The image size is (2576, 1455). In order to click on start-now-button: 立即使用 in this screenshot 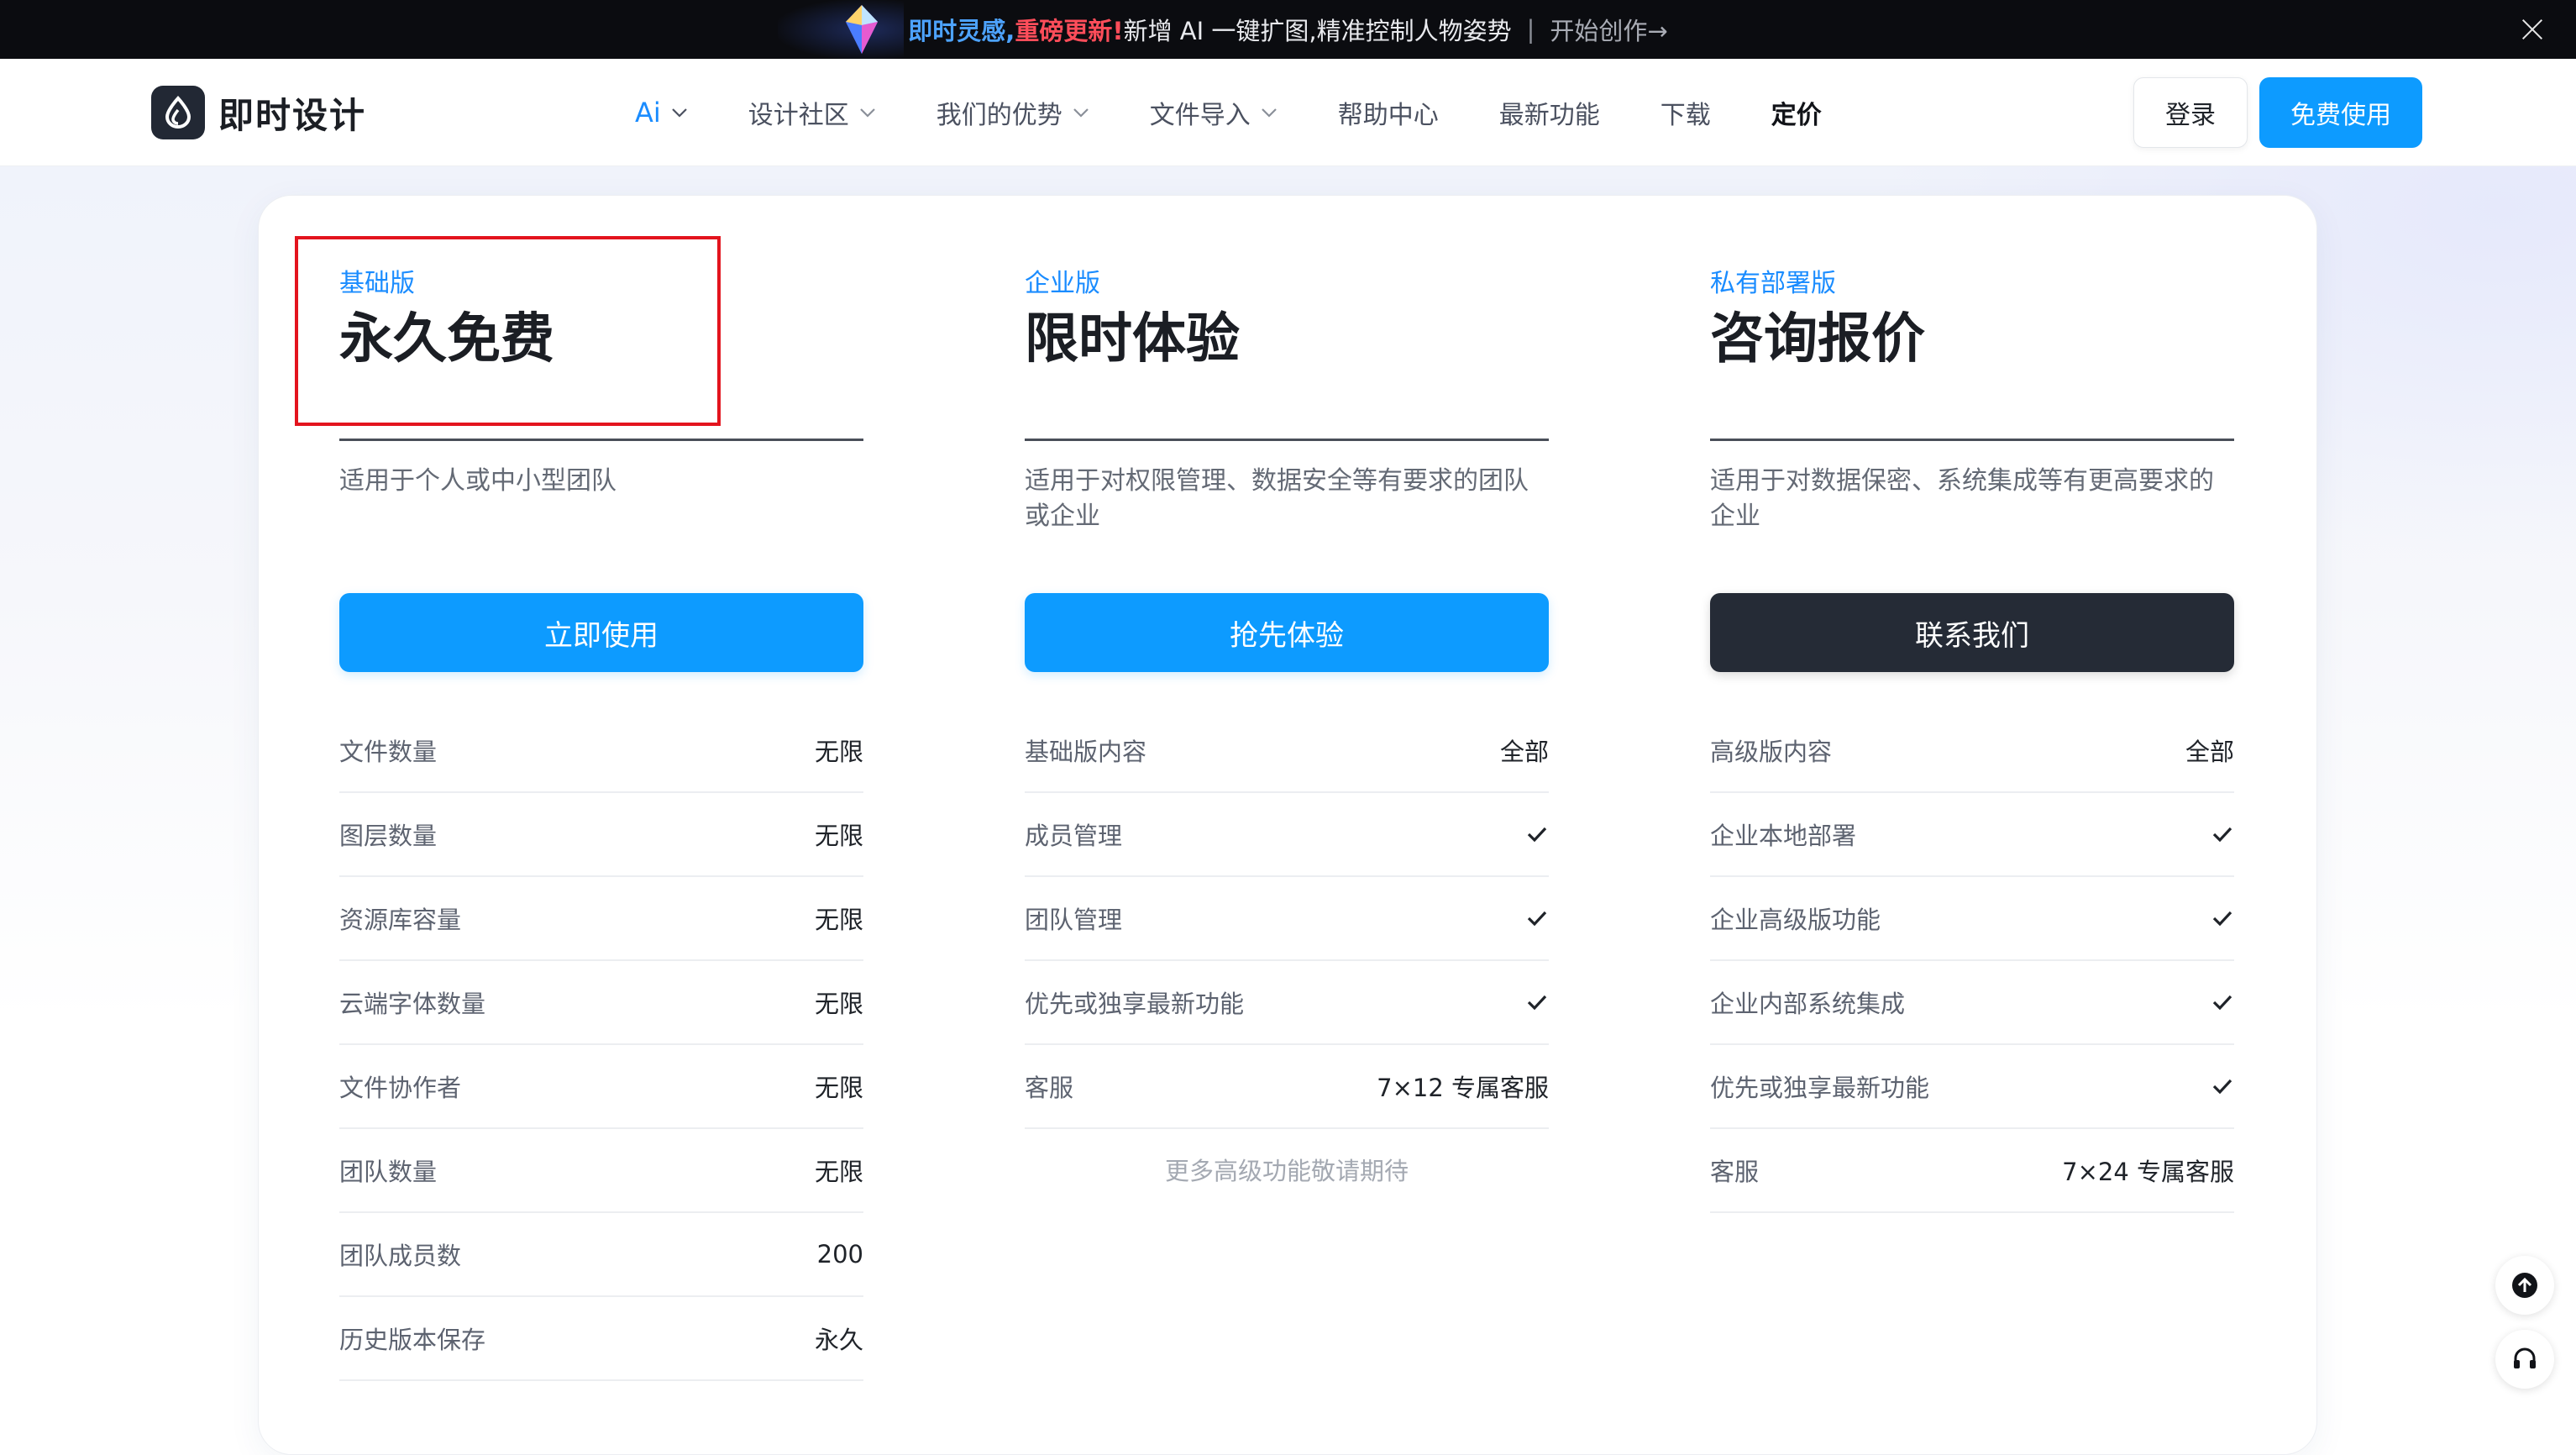, I will do `click(601, 632)`.